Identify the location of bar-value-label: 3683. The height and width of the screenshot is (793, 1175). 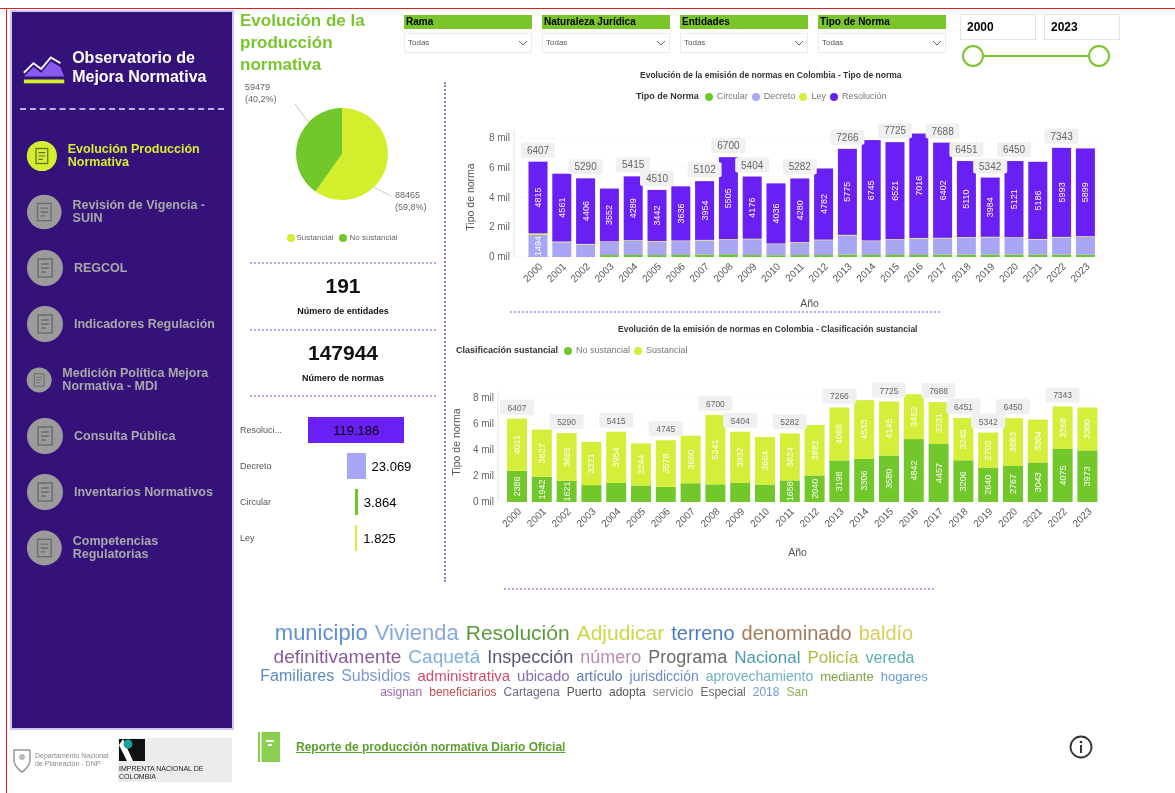
(1013, 441).